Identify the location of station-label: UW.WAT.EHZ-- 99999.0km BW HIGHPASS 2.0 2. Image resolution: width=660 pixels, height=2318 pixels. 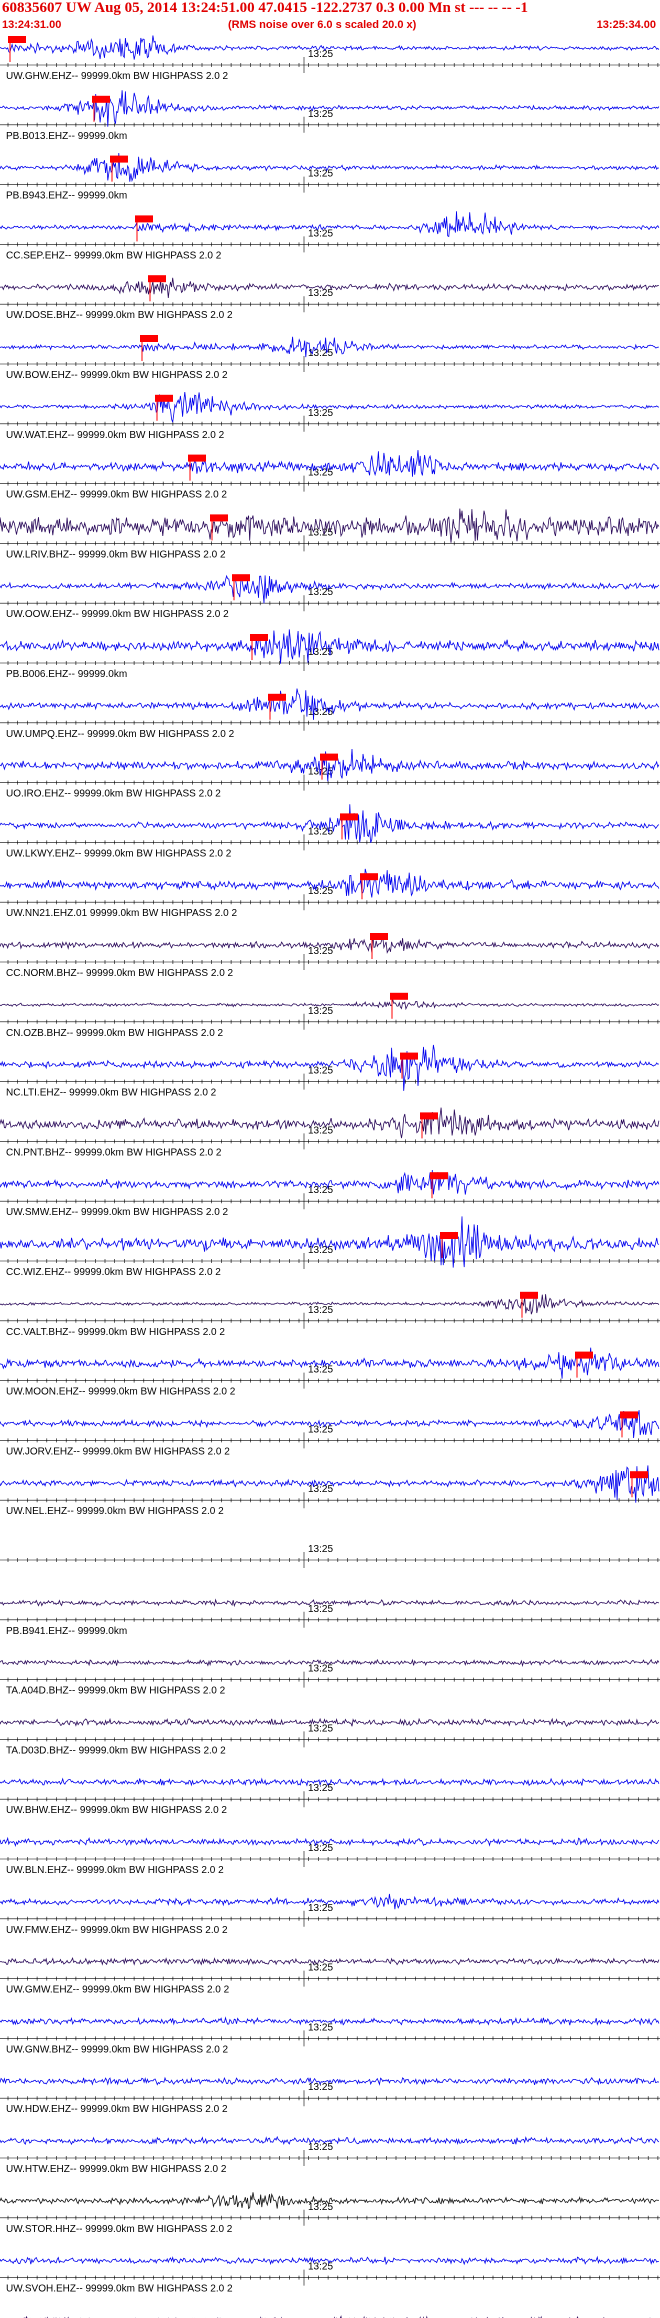
(115, 435).